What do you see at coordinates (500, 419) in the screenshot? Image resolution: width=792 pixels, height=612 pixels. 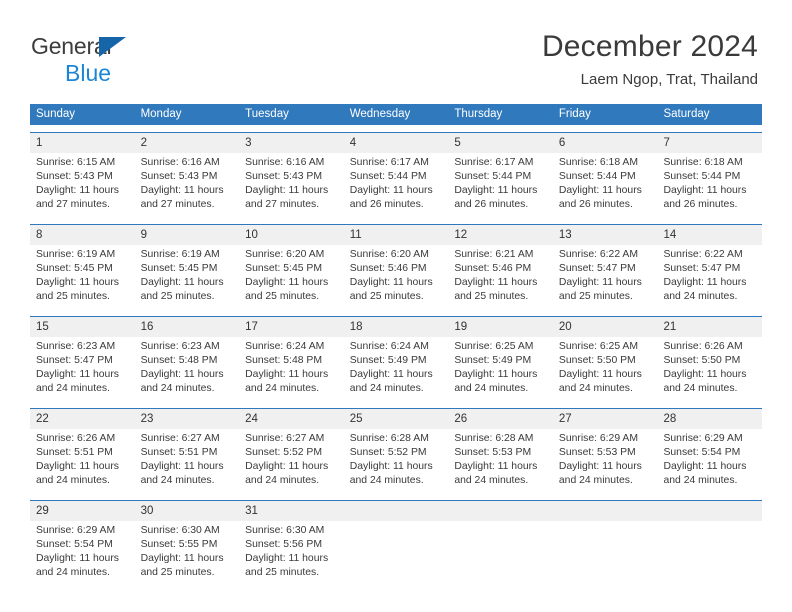 I see `day-number: 26` at bounding box center [500, 419].